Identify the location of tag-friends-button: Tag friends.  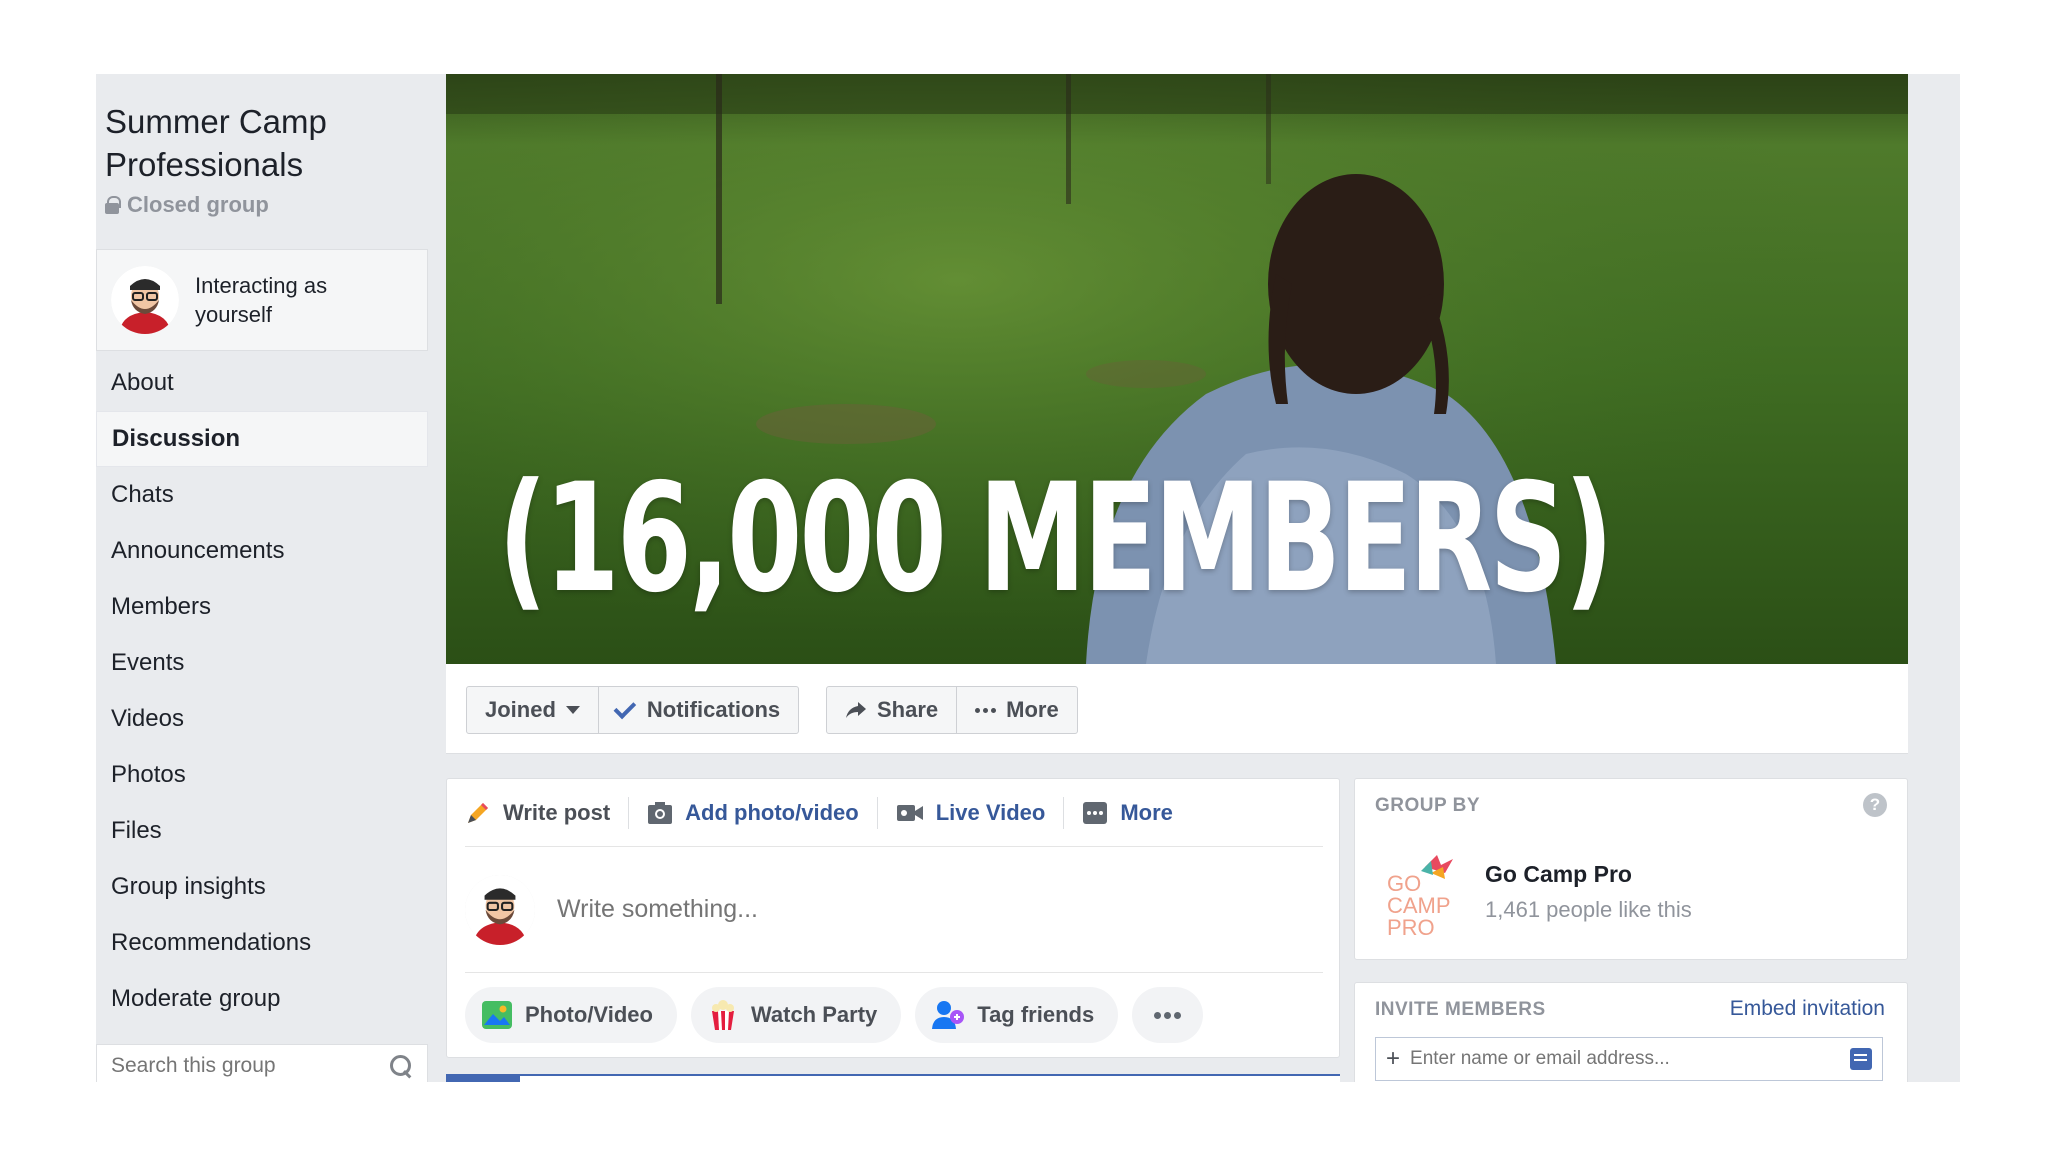
(1017, 1015).